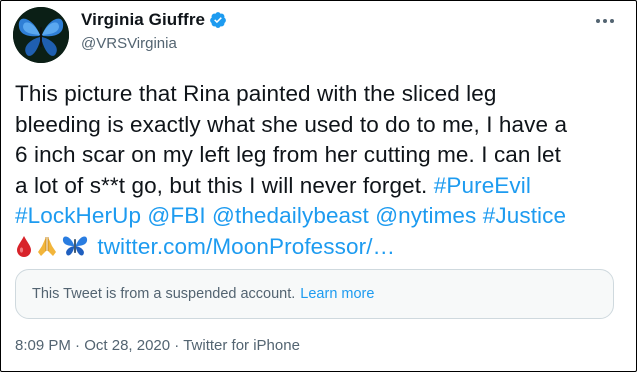 The image size is (639, 375). I want to click on tweet-source: Twitter for iPhone, so click(241, 345).